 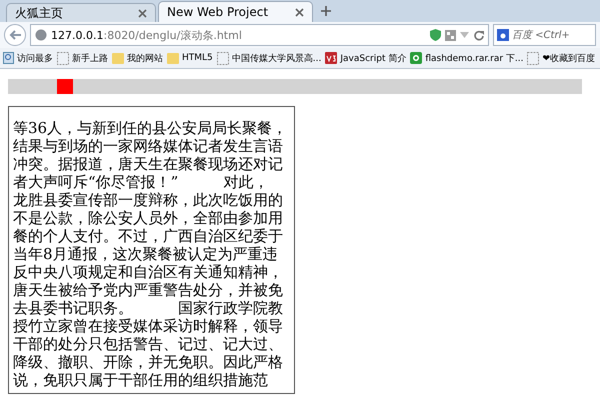 What do you see at coordinates (41, 35) in the screenshot?
I see `globe-icon` at bounding box center [41, 35].